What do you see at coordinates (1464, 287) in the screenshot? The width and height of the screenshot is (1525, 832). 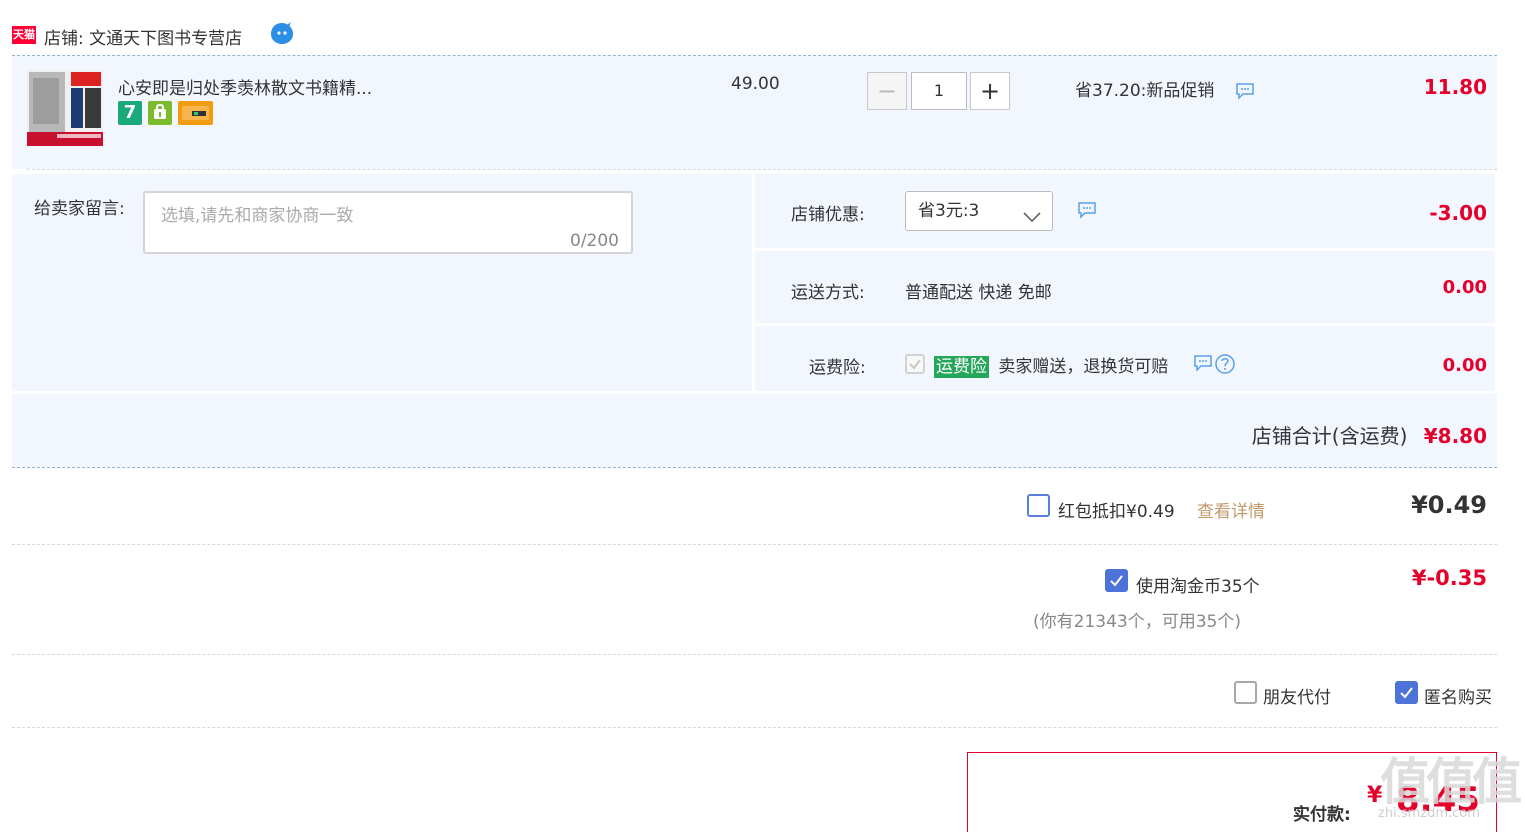 I see `shipping-amount: 0.00` at bounding box center [1464, 287].